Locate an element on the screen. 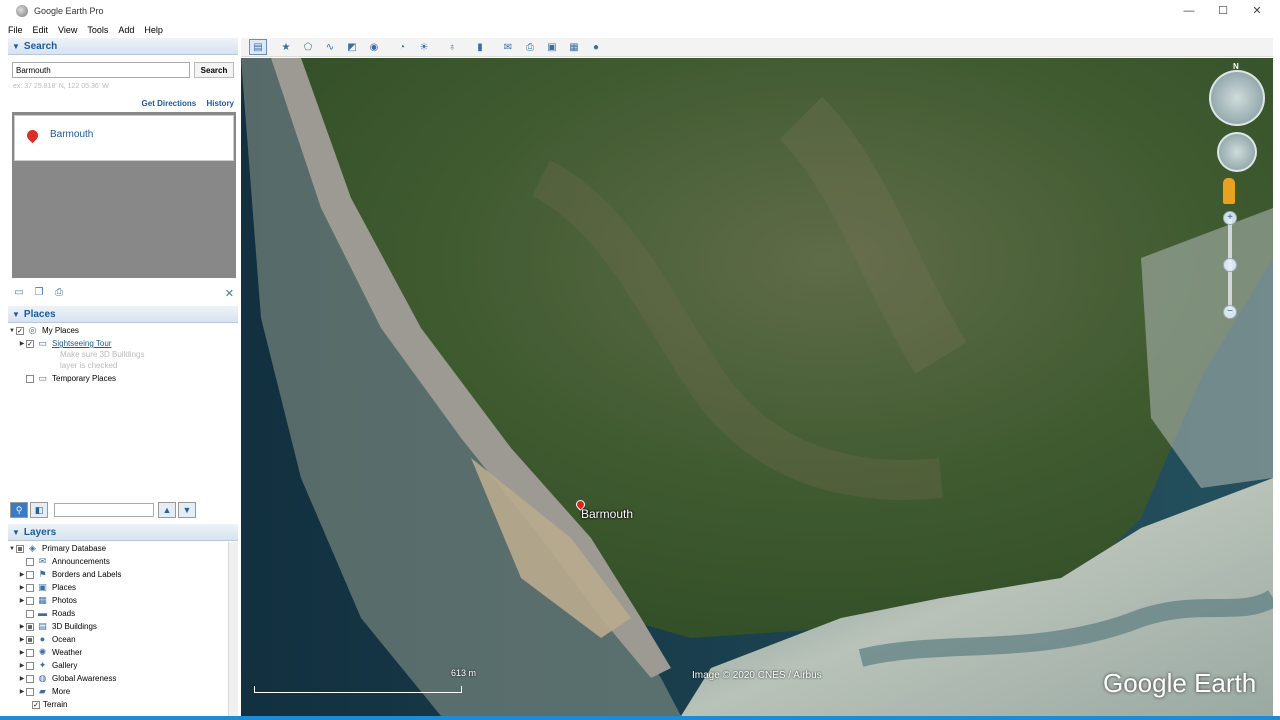 The image size is (1280, 720). hide-sidebar-icon: ▤ is located at coordinates (258, 47).